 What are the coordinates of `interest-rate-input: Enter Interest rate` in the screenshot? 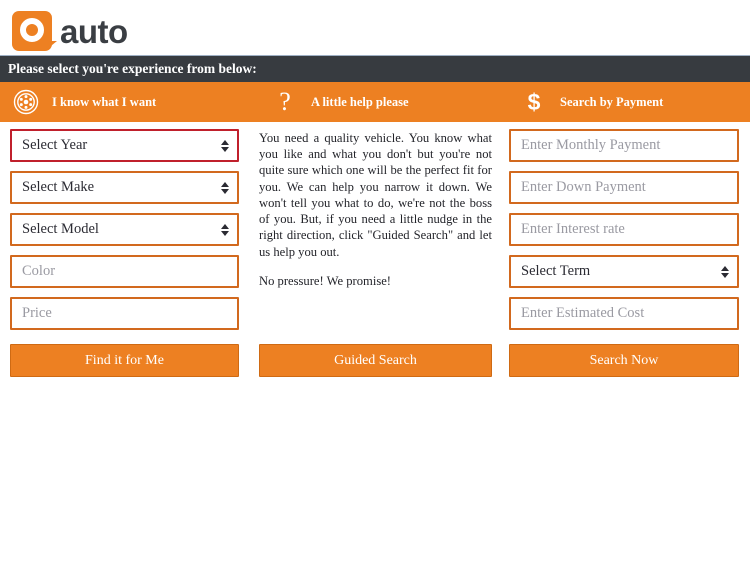 It's located at (624, 229).